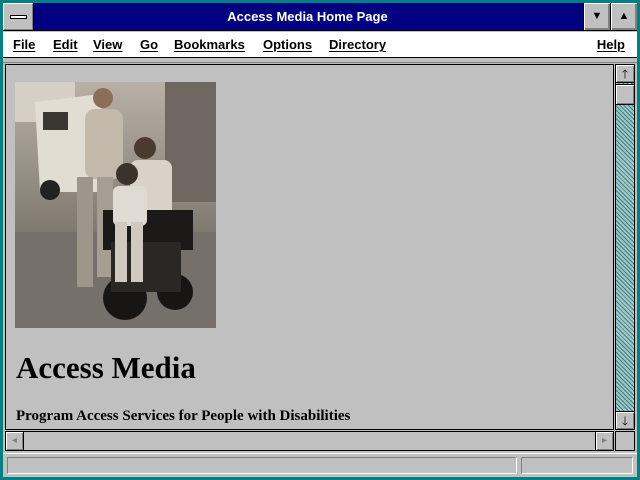  I want to click on title-bar: Access Media Home Page ▼ ▲, so click(320, 17).